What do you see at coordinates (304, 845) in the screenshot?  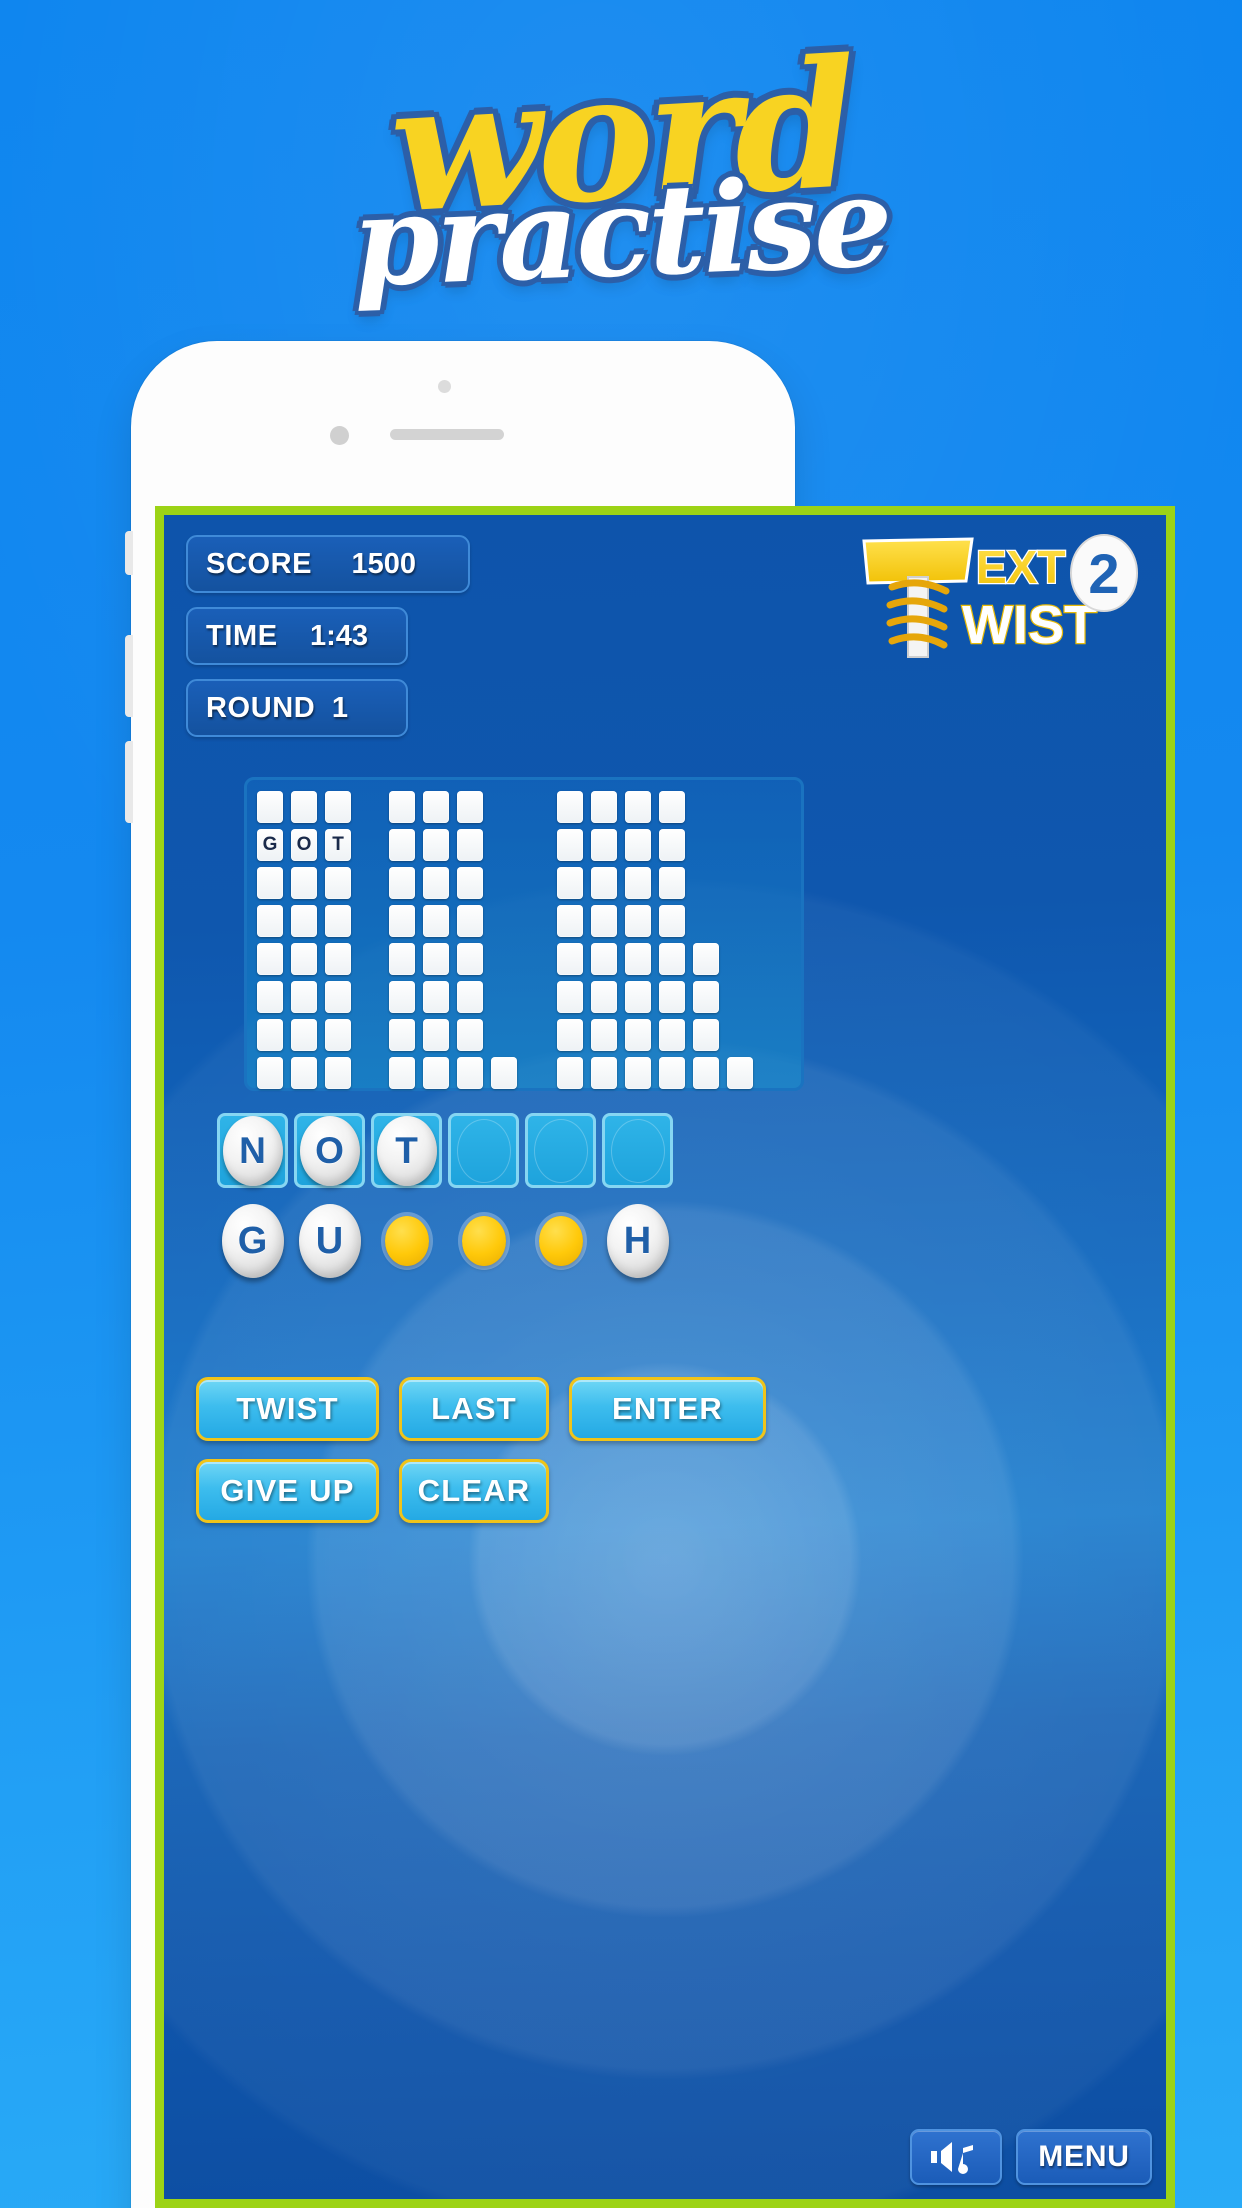 I see `word-grid-tile-filled: O` at bounding box center [304, 845].